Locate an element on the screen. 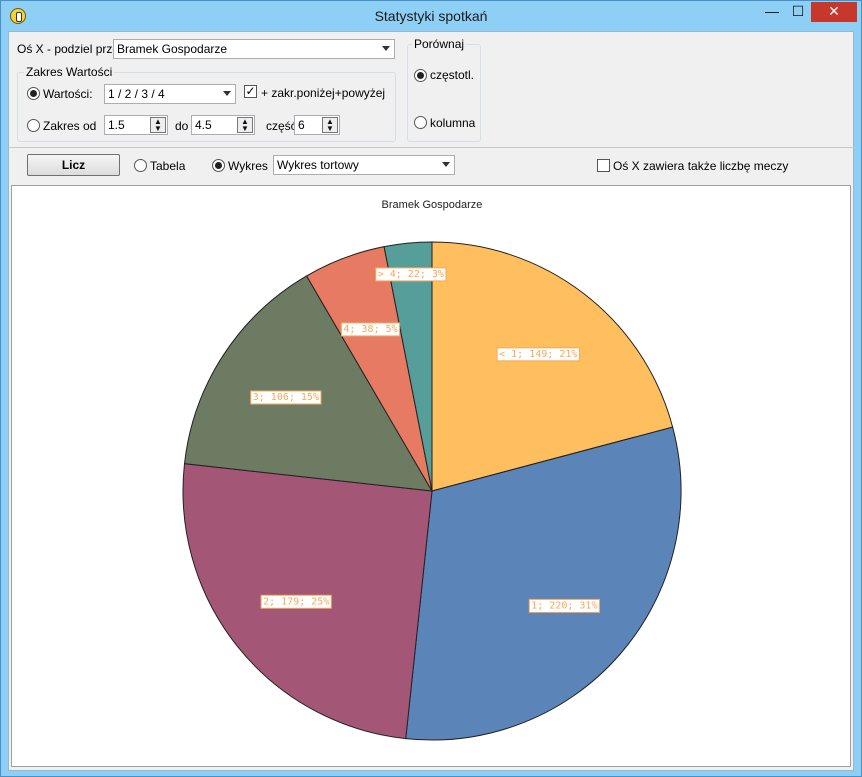  close-button: ✕ is located at coordinates (834, 12).